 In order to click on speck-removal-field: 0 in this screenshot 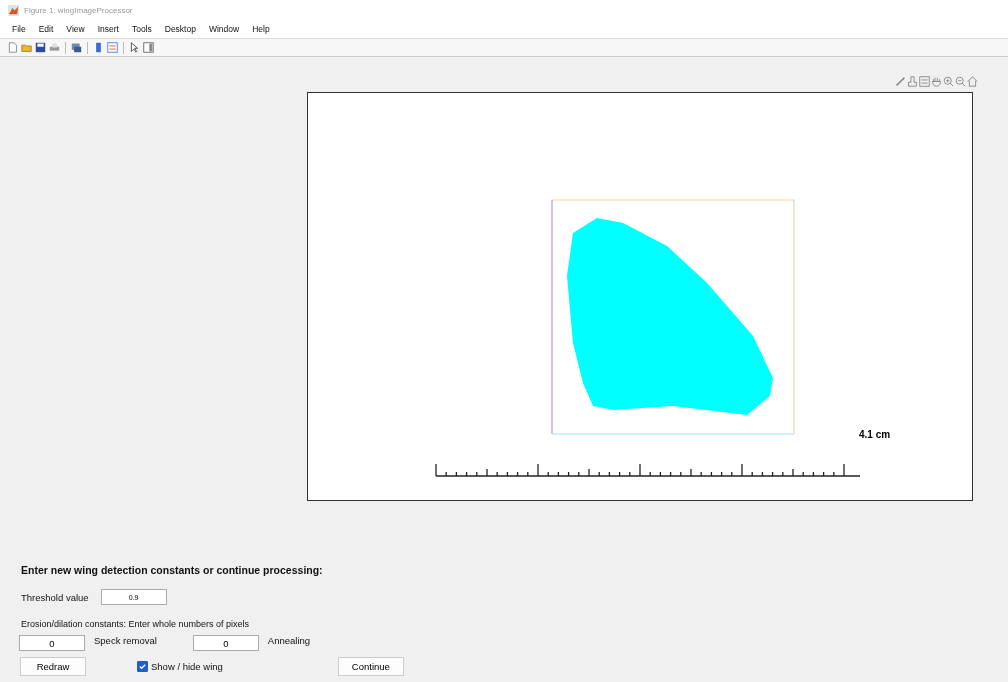, I will do `click(52, 643)`.